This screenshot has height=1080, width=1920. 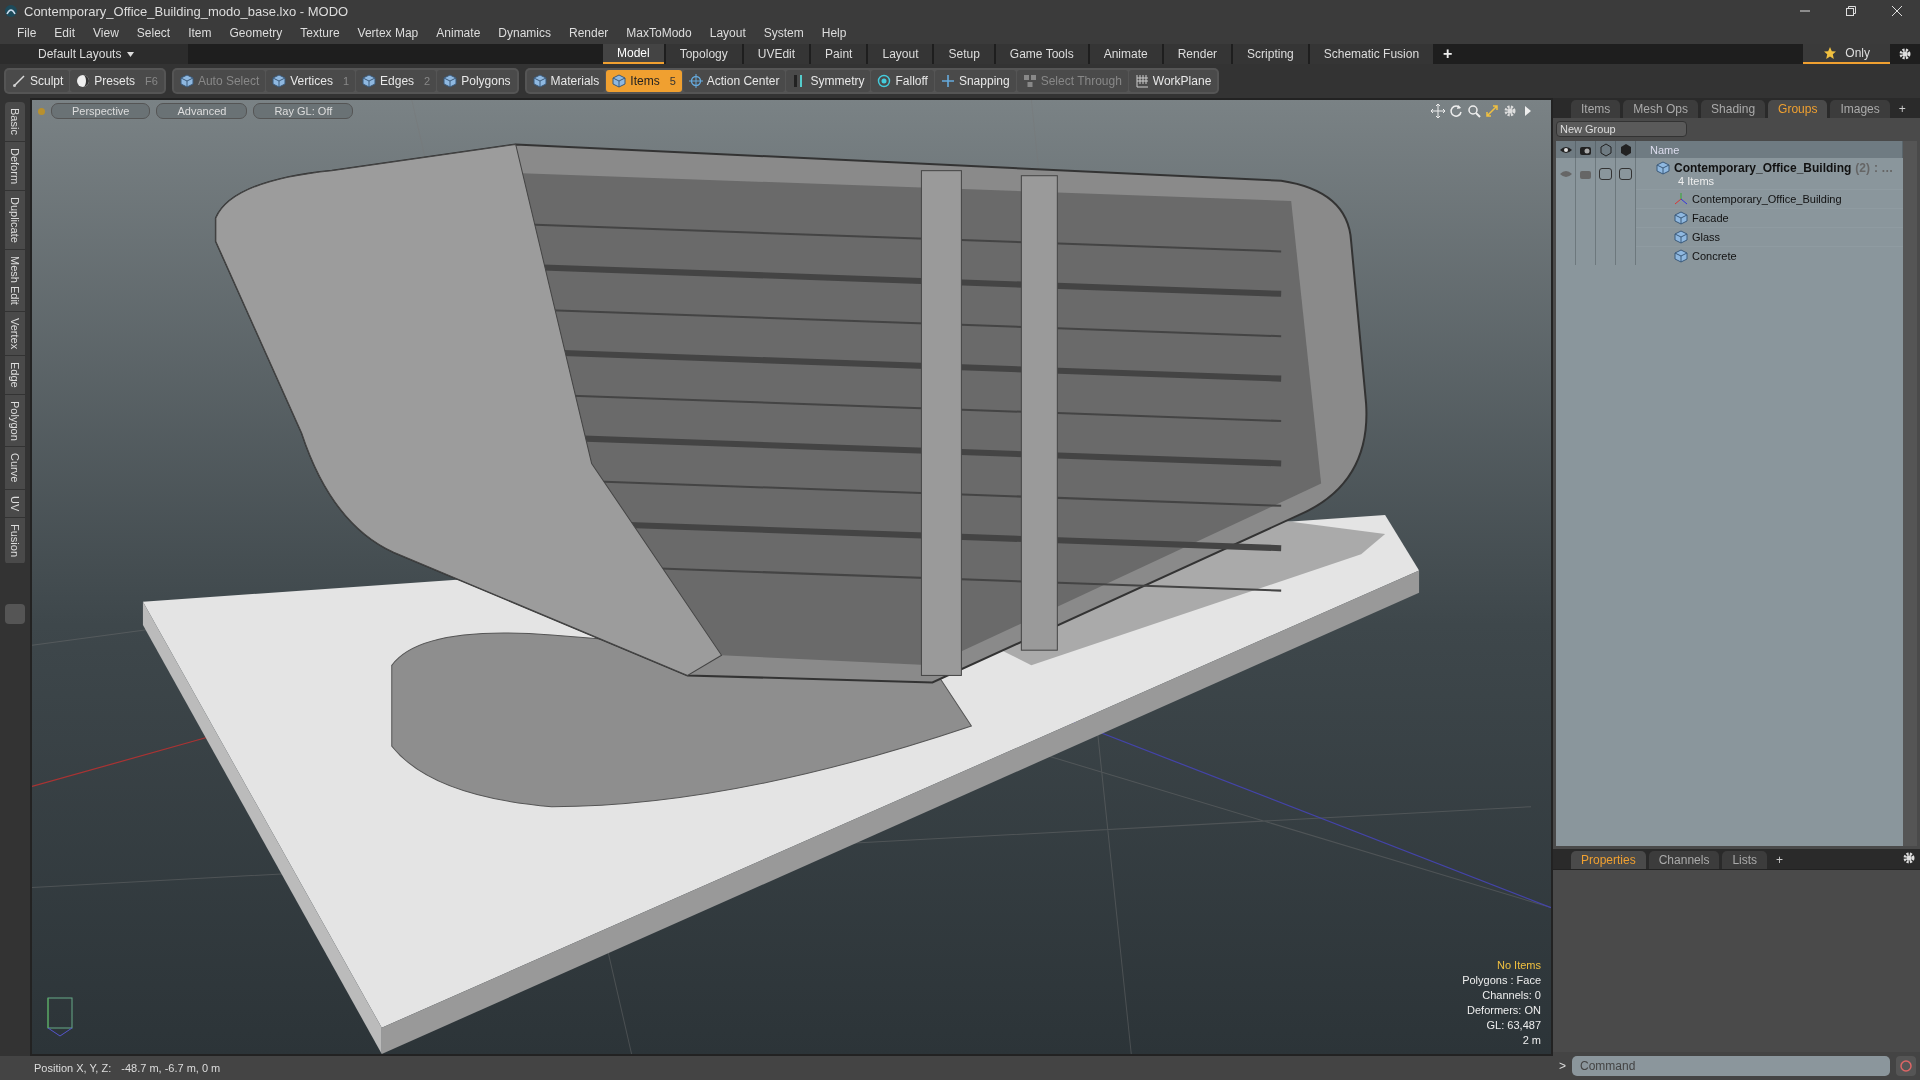 What do you see at coordinates (1906, 1066) in the screenshot?
I see `record-icon` at bounding box center [1906, 1066].